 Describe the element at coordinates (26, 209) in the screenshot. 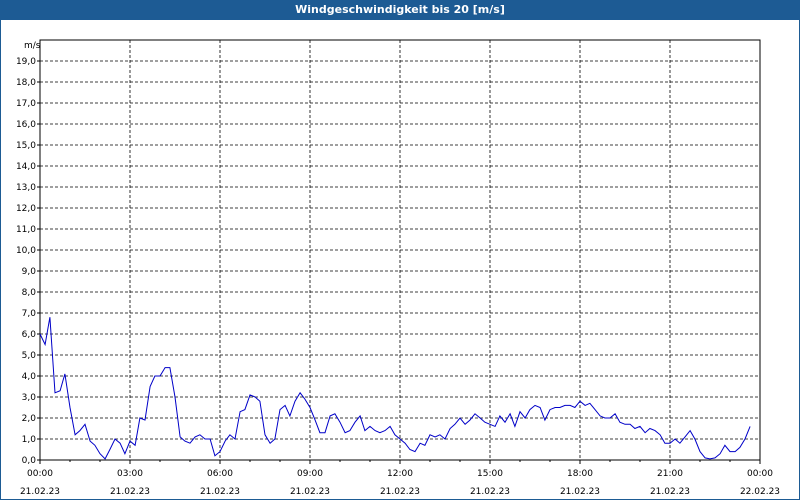

I see `y-tick-label: 12,0` at that location.